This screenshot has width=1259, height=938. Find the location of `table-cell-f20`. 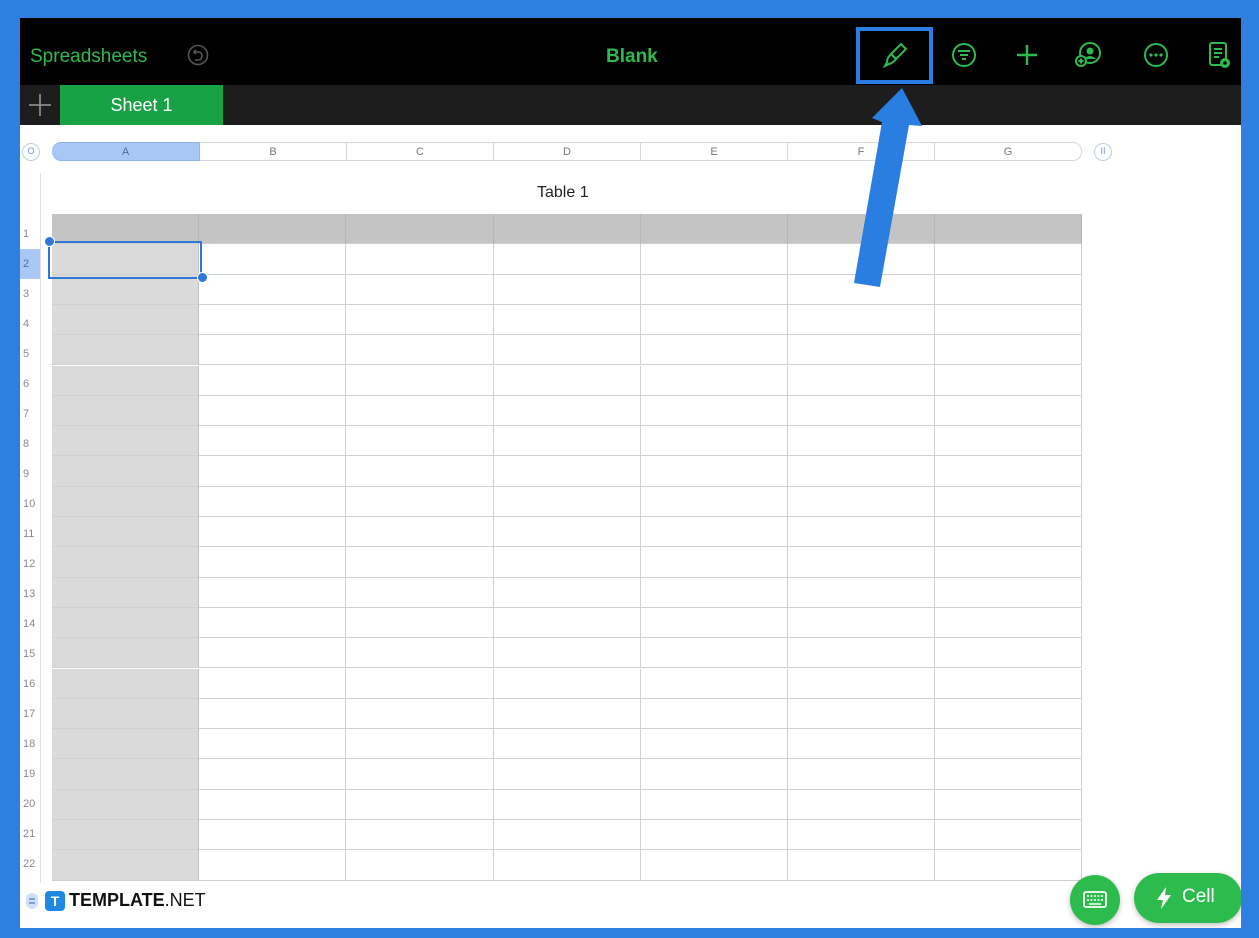

table-cell-f20 is located at coordinates (862, 804).